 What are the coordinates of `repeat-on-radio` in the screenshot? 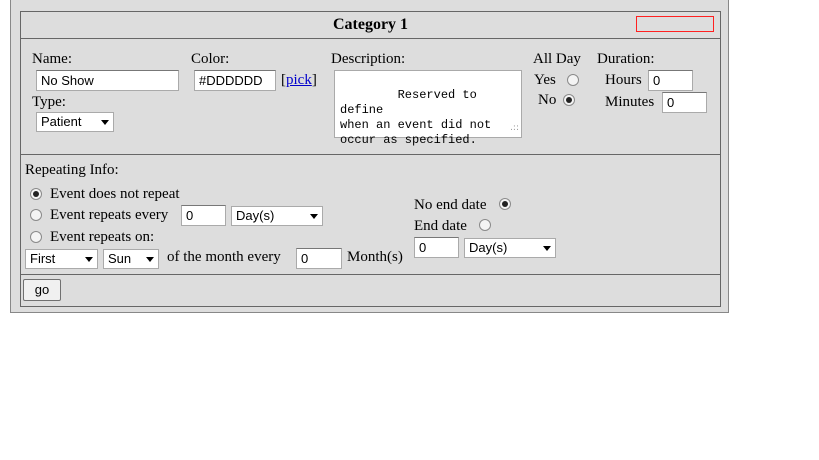 It's located at (36, 237).